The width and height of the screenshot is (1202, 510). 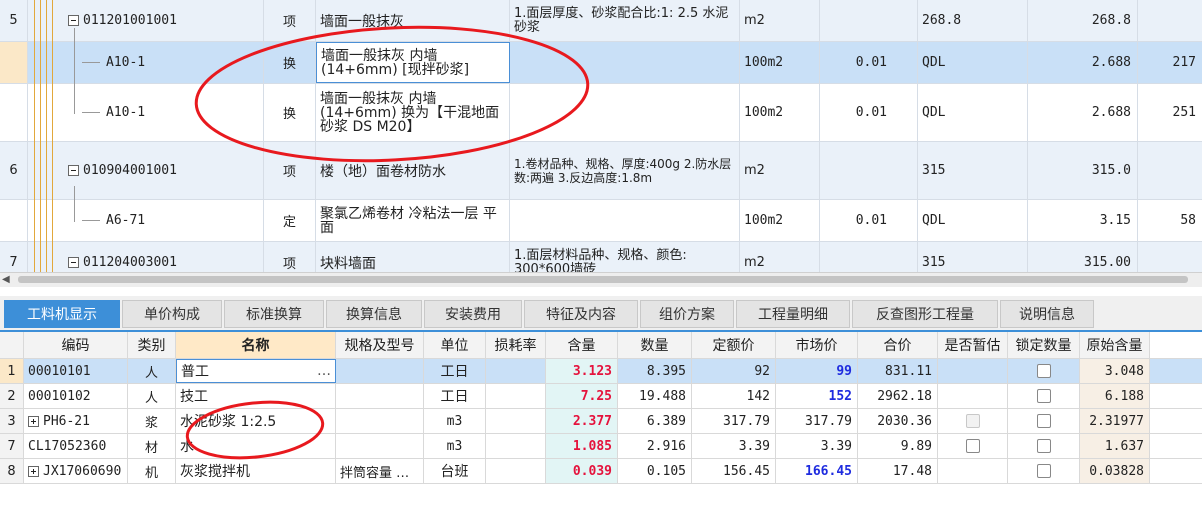 I want to click on column-header-provisional: 是否暂估, so click(x=973, y=345).